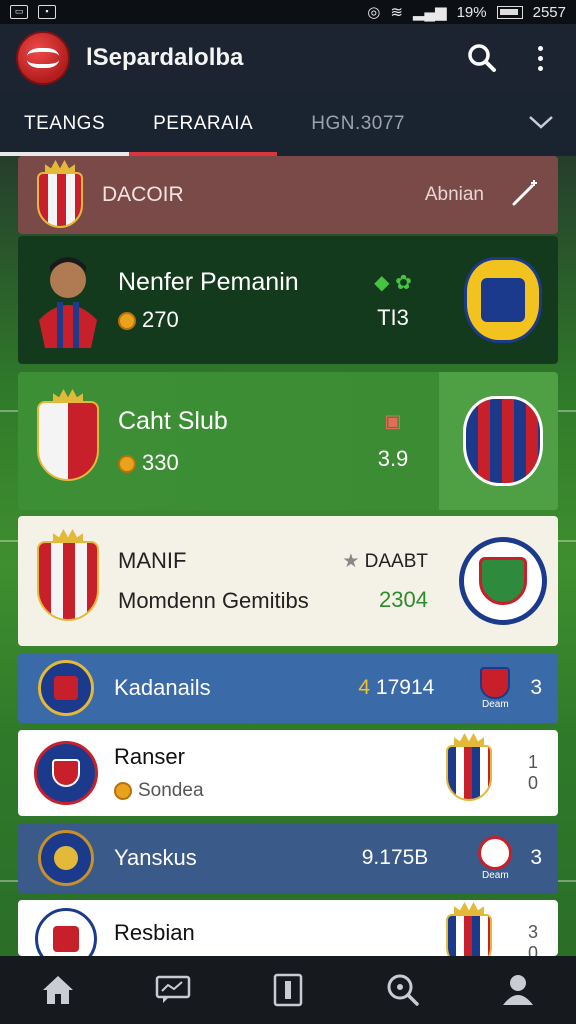 The image size is (576, 1024). What do you see at coordinates (43, 58) in the screenshot?
I see `app-logo` at bounding box center [43, 58].